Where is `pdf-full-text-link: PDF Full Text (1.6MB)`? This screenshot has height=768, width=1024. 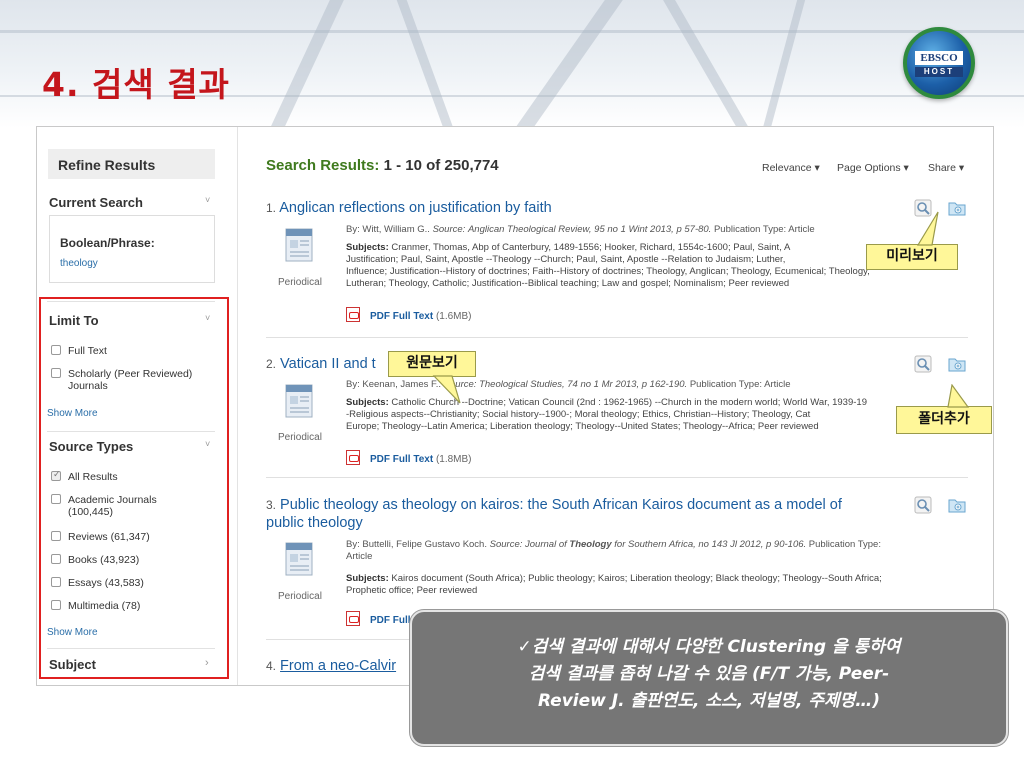 pdf-full-text-link: PDF Full Text (1.6MB) is located at coordinates (409, 314).